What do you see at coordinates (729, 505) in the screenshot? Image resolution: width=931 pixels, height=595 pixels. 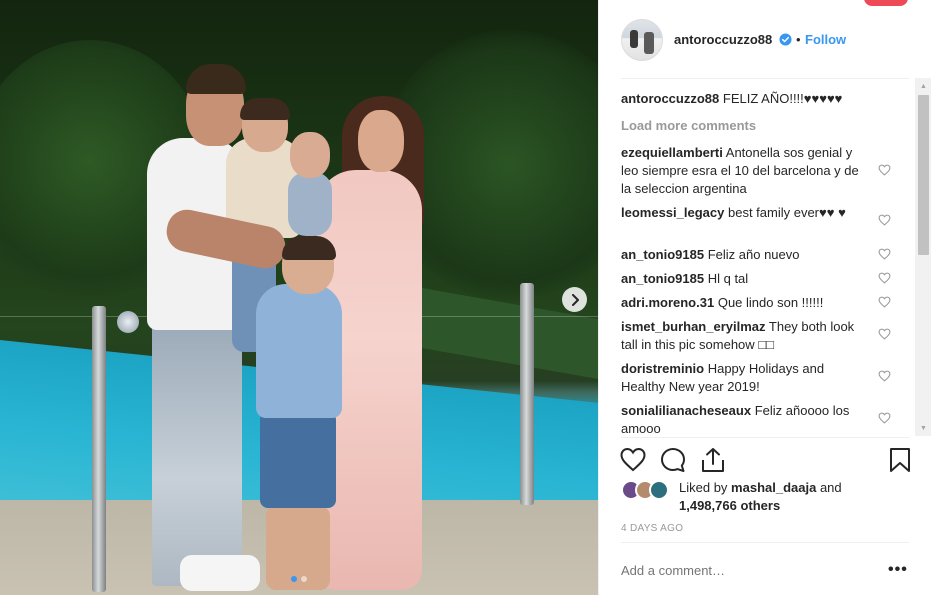 I see `likes-count: 1,498,766 others` at bounding box center [729, 505].